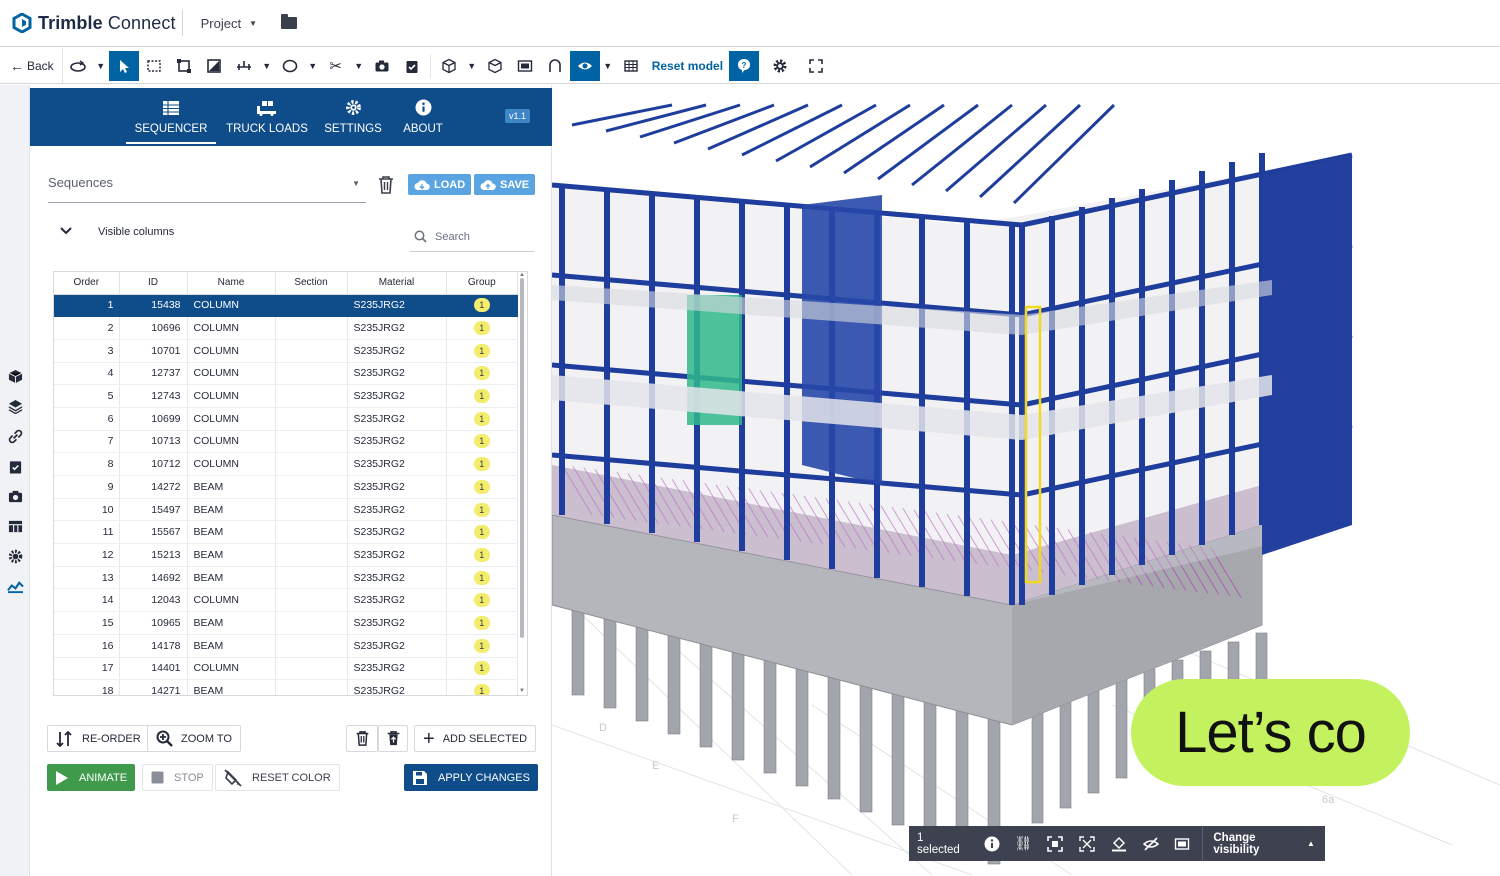  Describe the element at coordinates (78, 66) in the screenshot. I see `orbit-icon` at that location.